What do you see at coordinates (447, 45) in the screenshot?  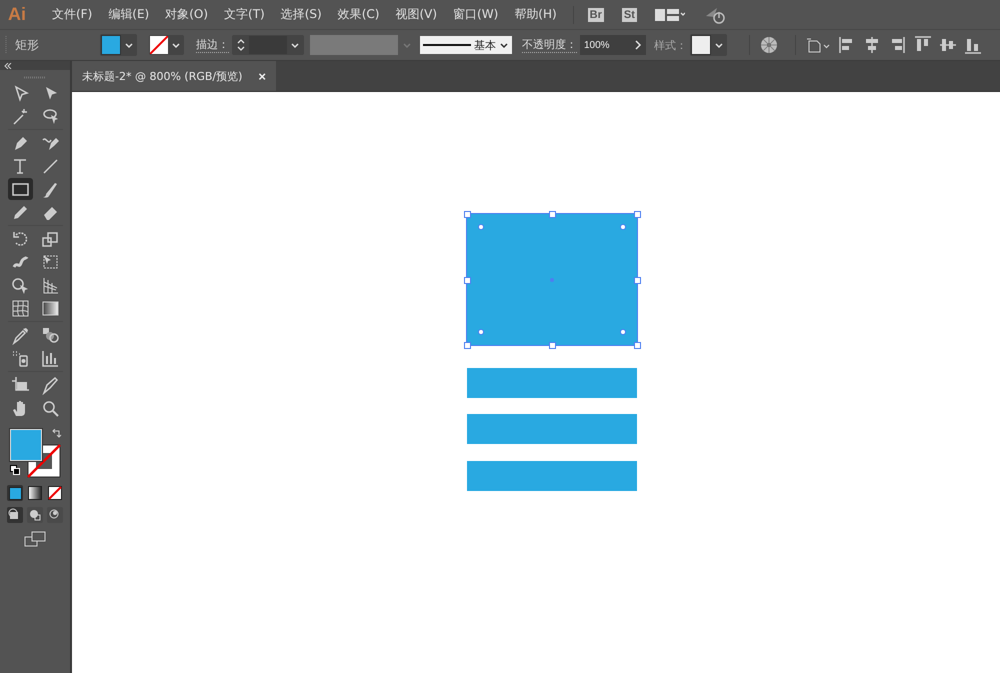 I see `stroke-line-icon` at bounding box center [447, 45].